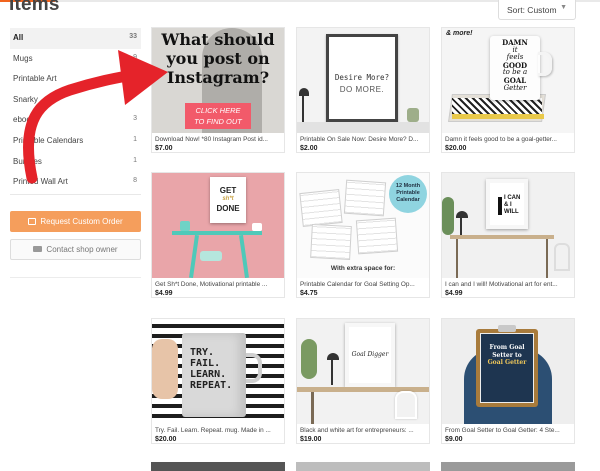 This screenshot has height=471, width=600. I want to click on arrow-shaft, so click(83, 126).